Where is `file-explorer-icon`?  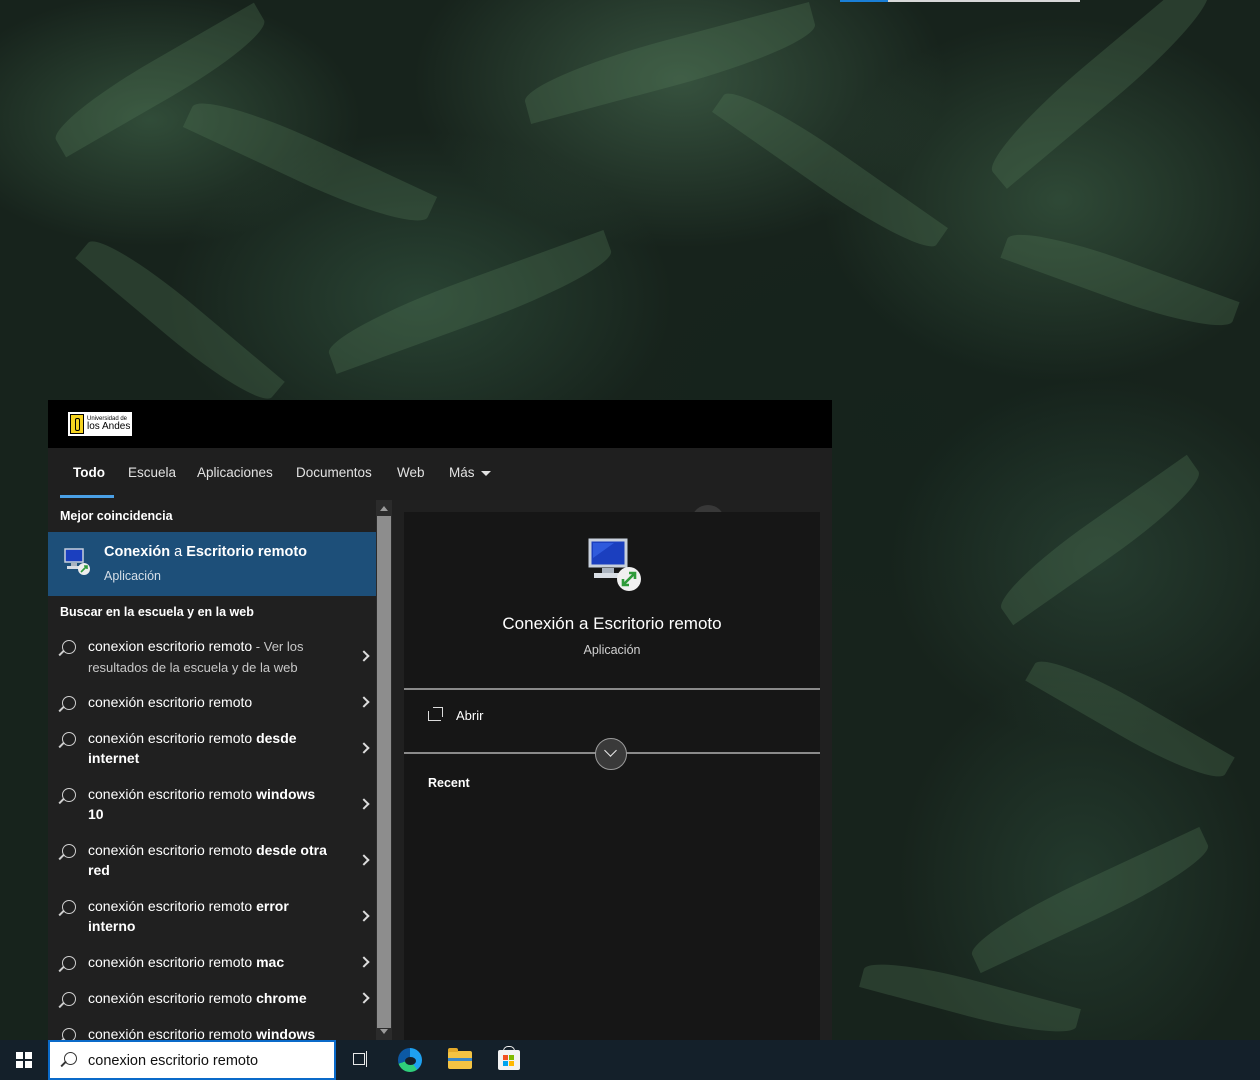
file-explorer-icon is located at coordinates (460, 1058).